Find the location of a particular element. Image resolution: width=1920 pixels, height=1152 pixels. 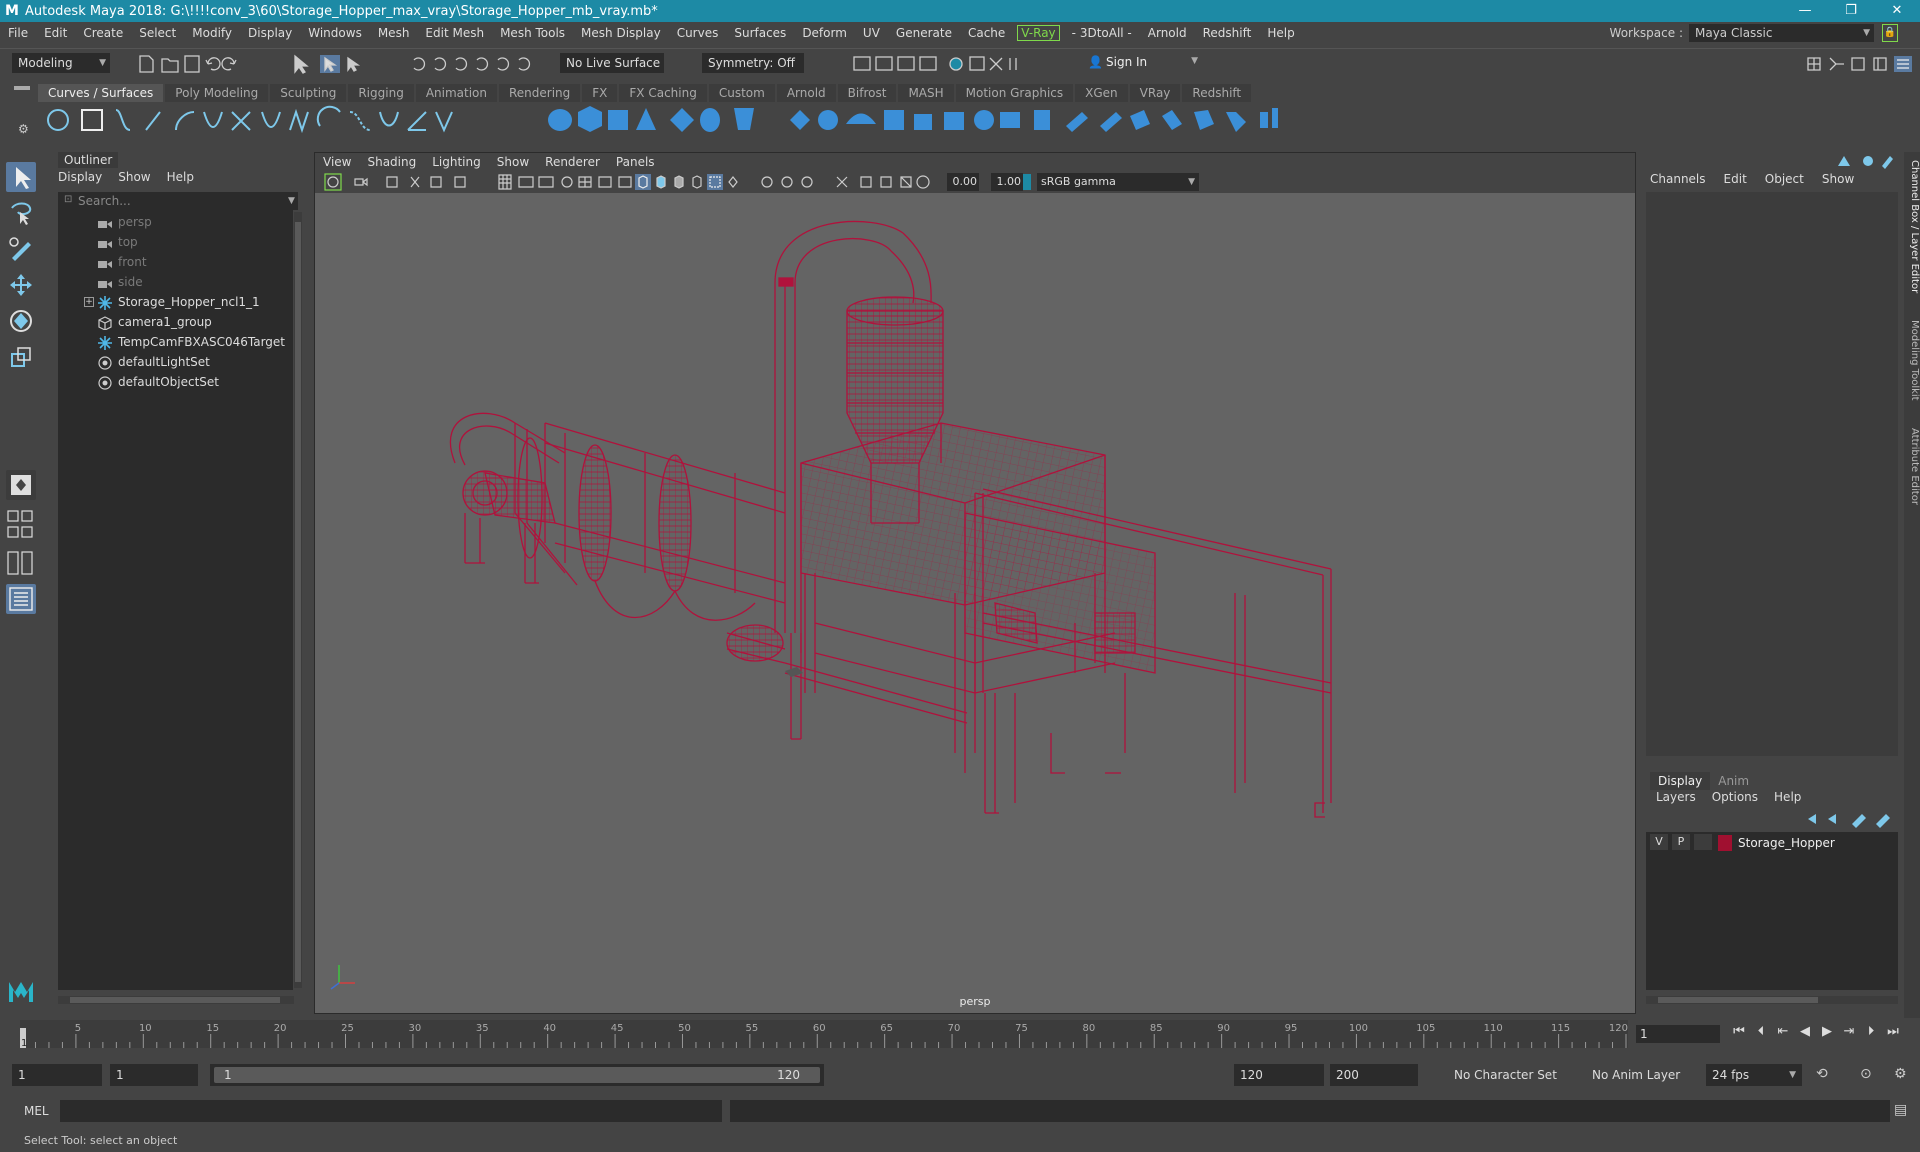

animation-preferences-icon: ⚙ is located at coordinates (1900, 1074).